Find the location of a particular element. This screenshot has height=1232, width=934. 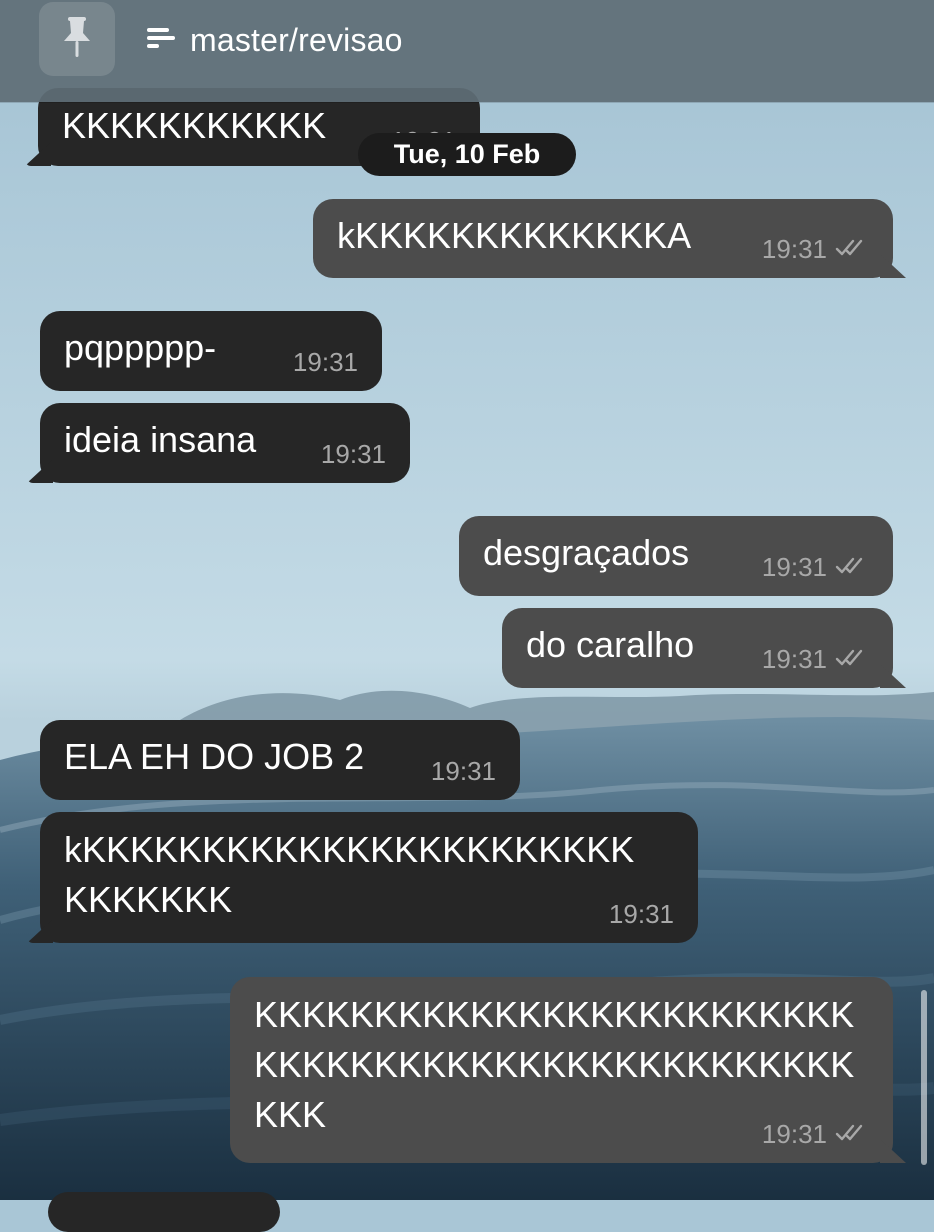

date-separator: Tue, 10 Feb is located at coordinates (467, 154).